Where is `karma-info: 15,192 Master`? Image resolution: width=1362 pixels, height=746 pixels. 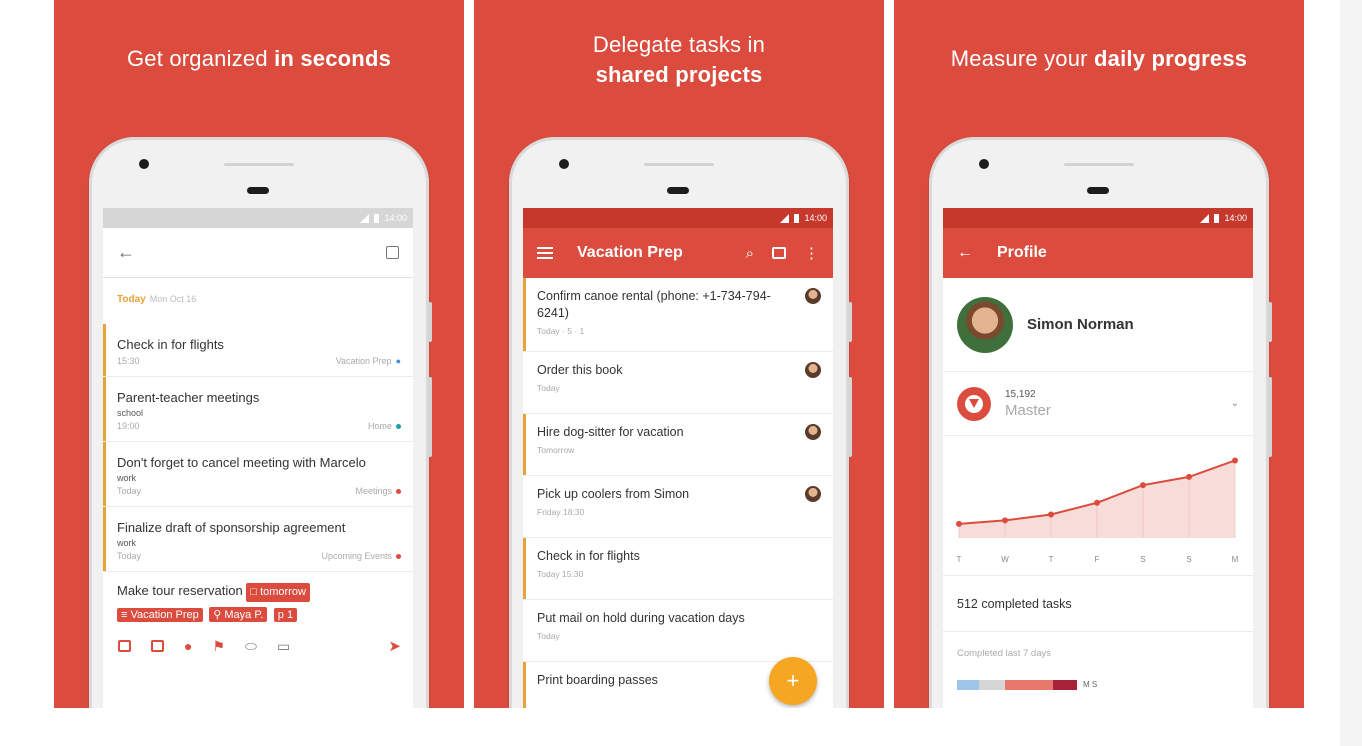 karma-info: 15,192 Master is located at coordinates (1028, 404).